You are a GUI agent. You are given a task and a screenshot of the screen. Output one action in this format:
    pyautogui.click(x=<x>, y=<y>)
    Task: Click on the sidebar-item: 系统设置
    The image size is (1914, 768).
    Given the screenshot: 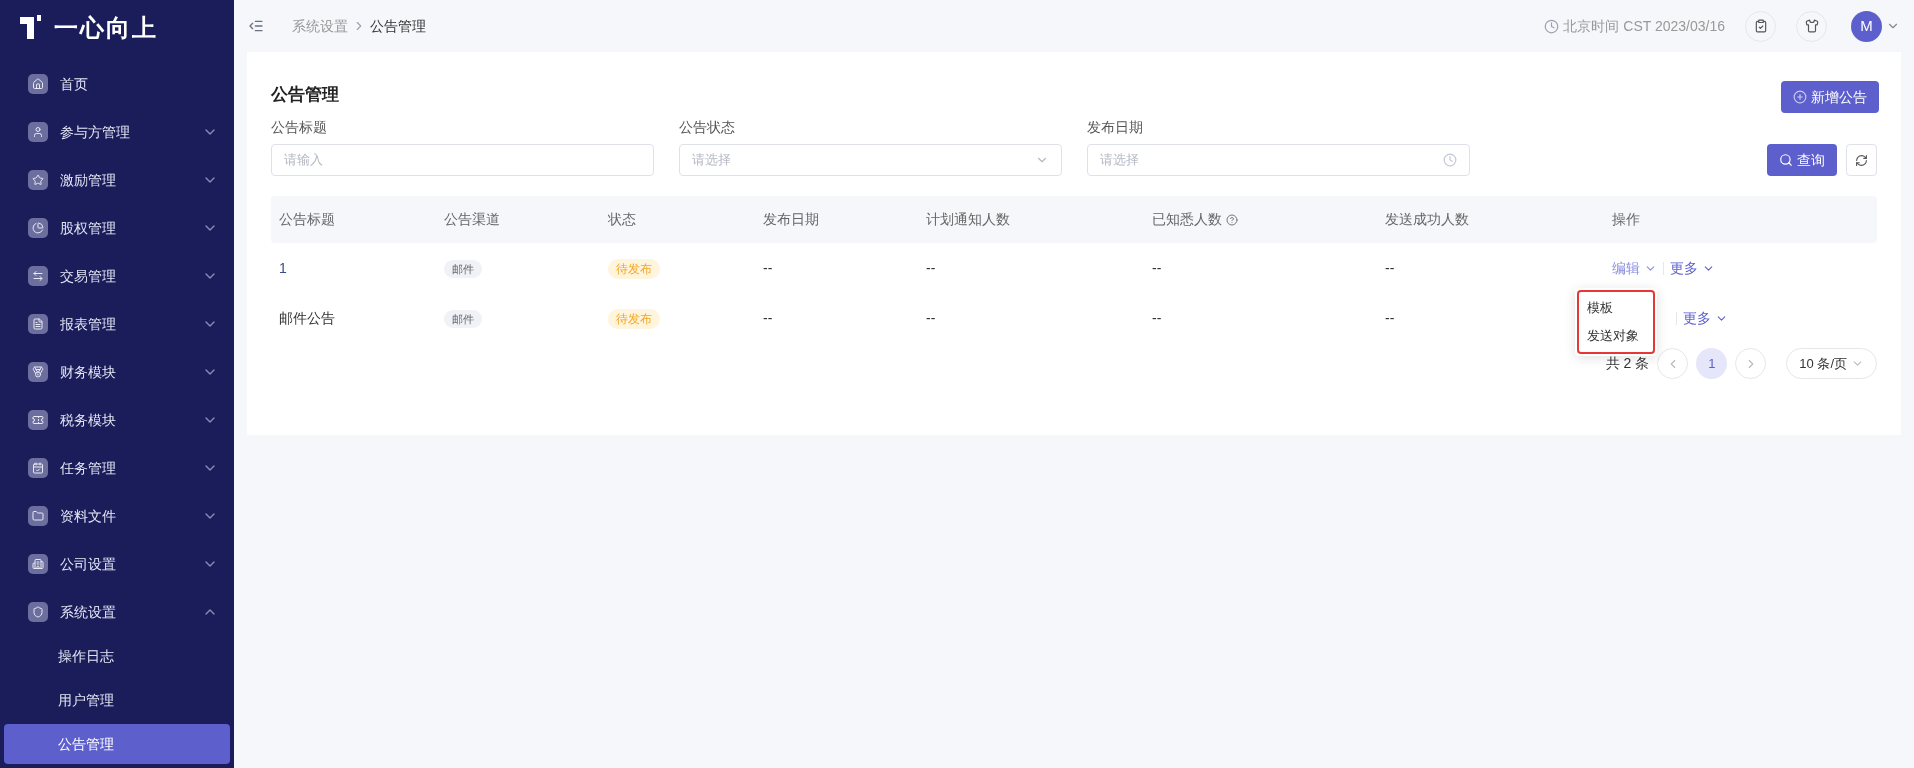 What is the action you would take?
    pyautogui.click(x=117, y=612)
    